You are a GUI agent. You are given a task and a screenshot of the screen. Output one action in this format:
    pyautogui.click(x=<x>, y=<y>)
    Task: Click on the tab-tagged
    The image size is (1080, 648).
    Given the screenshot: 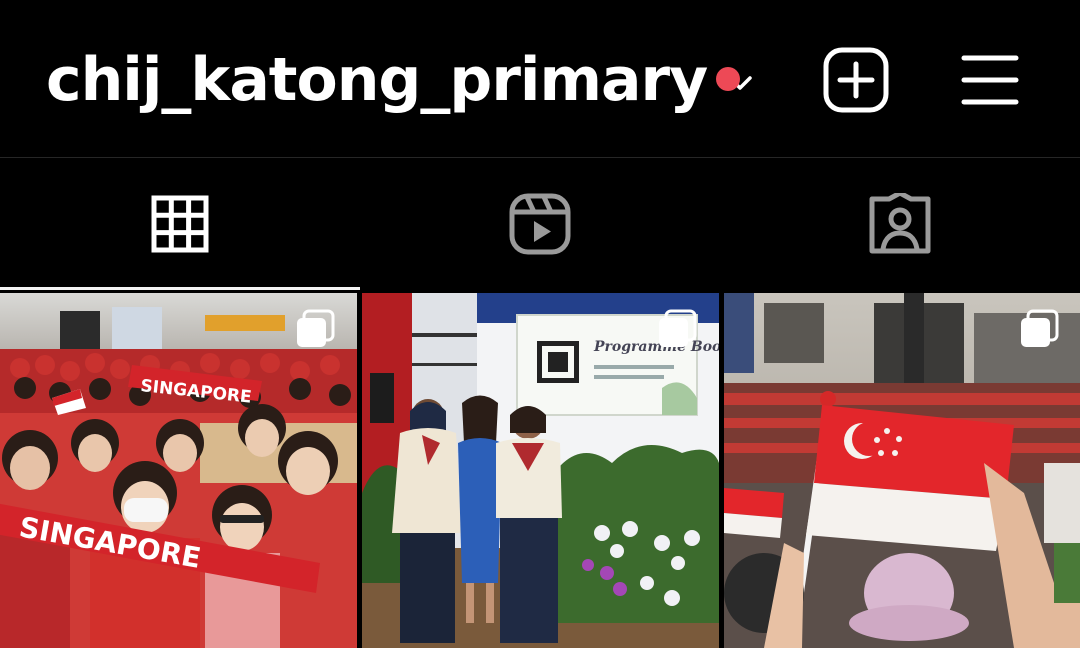 What is the action you would take?
    pyautogui.click(x=900, y=224)
    